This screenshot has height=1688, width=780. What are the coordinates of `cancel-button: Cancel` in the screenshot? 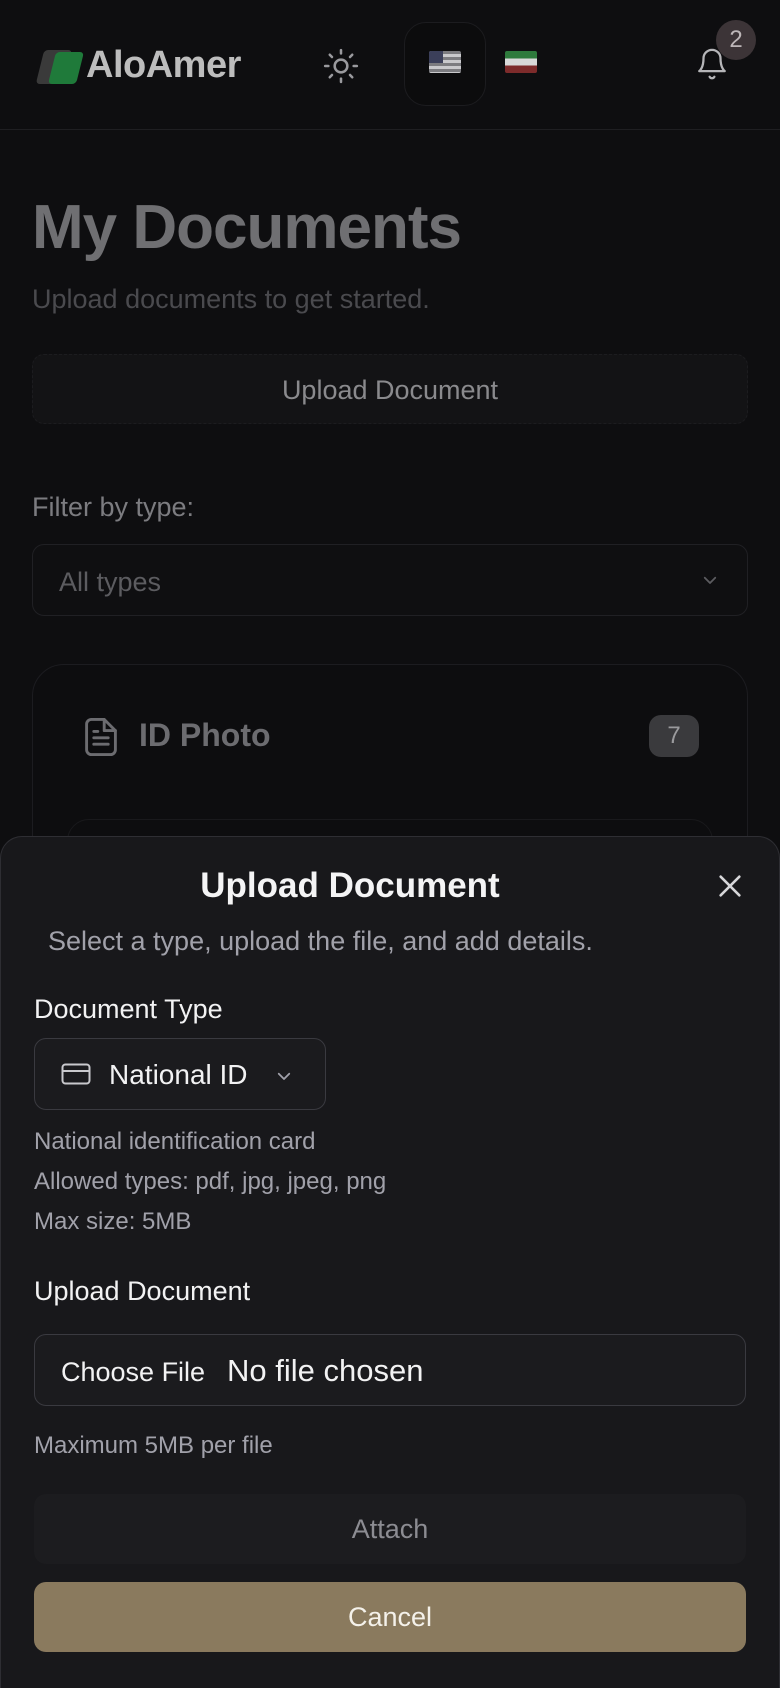 It's located at (390, 1617).